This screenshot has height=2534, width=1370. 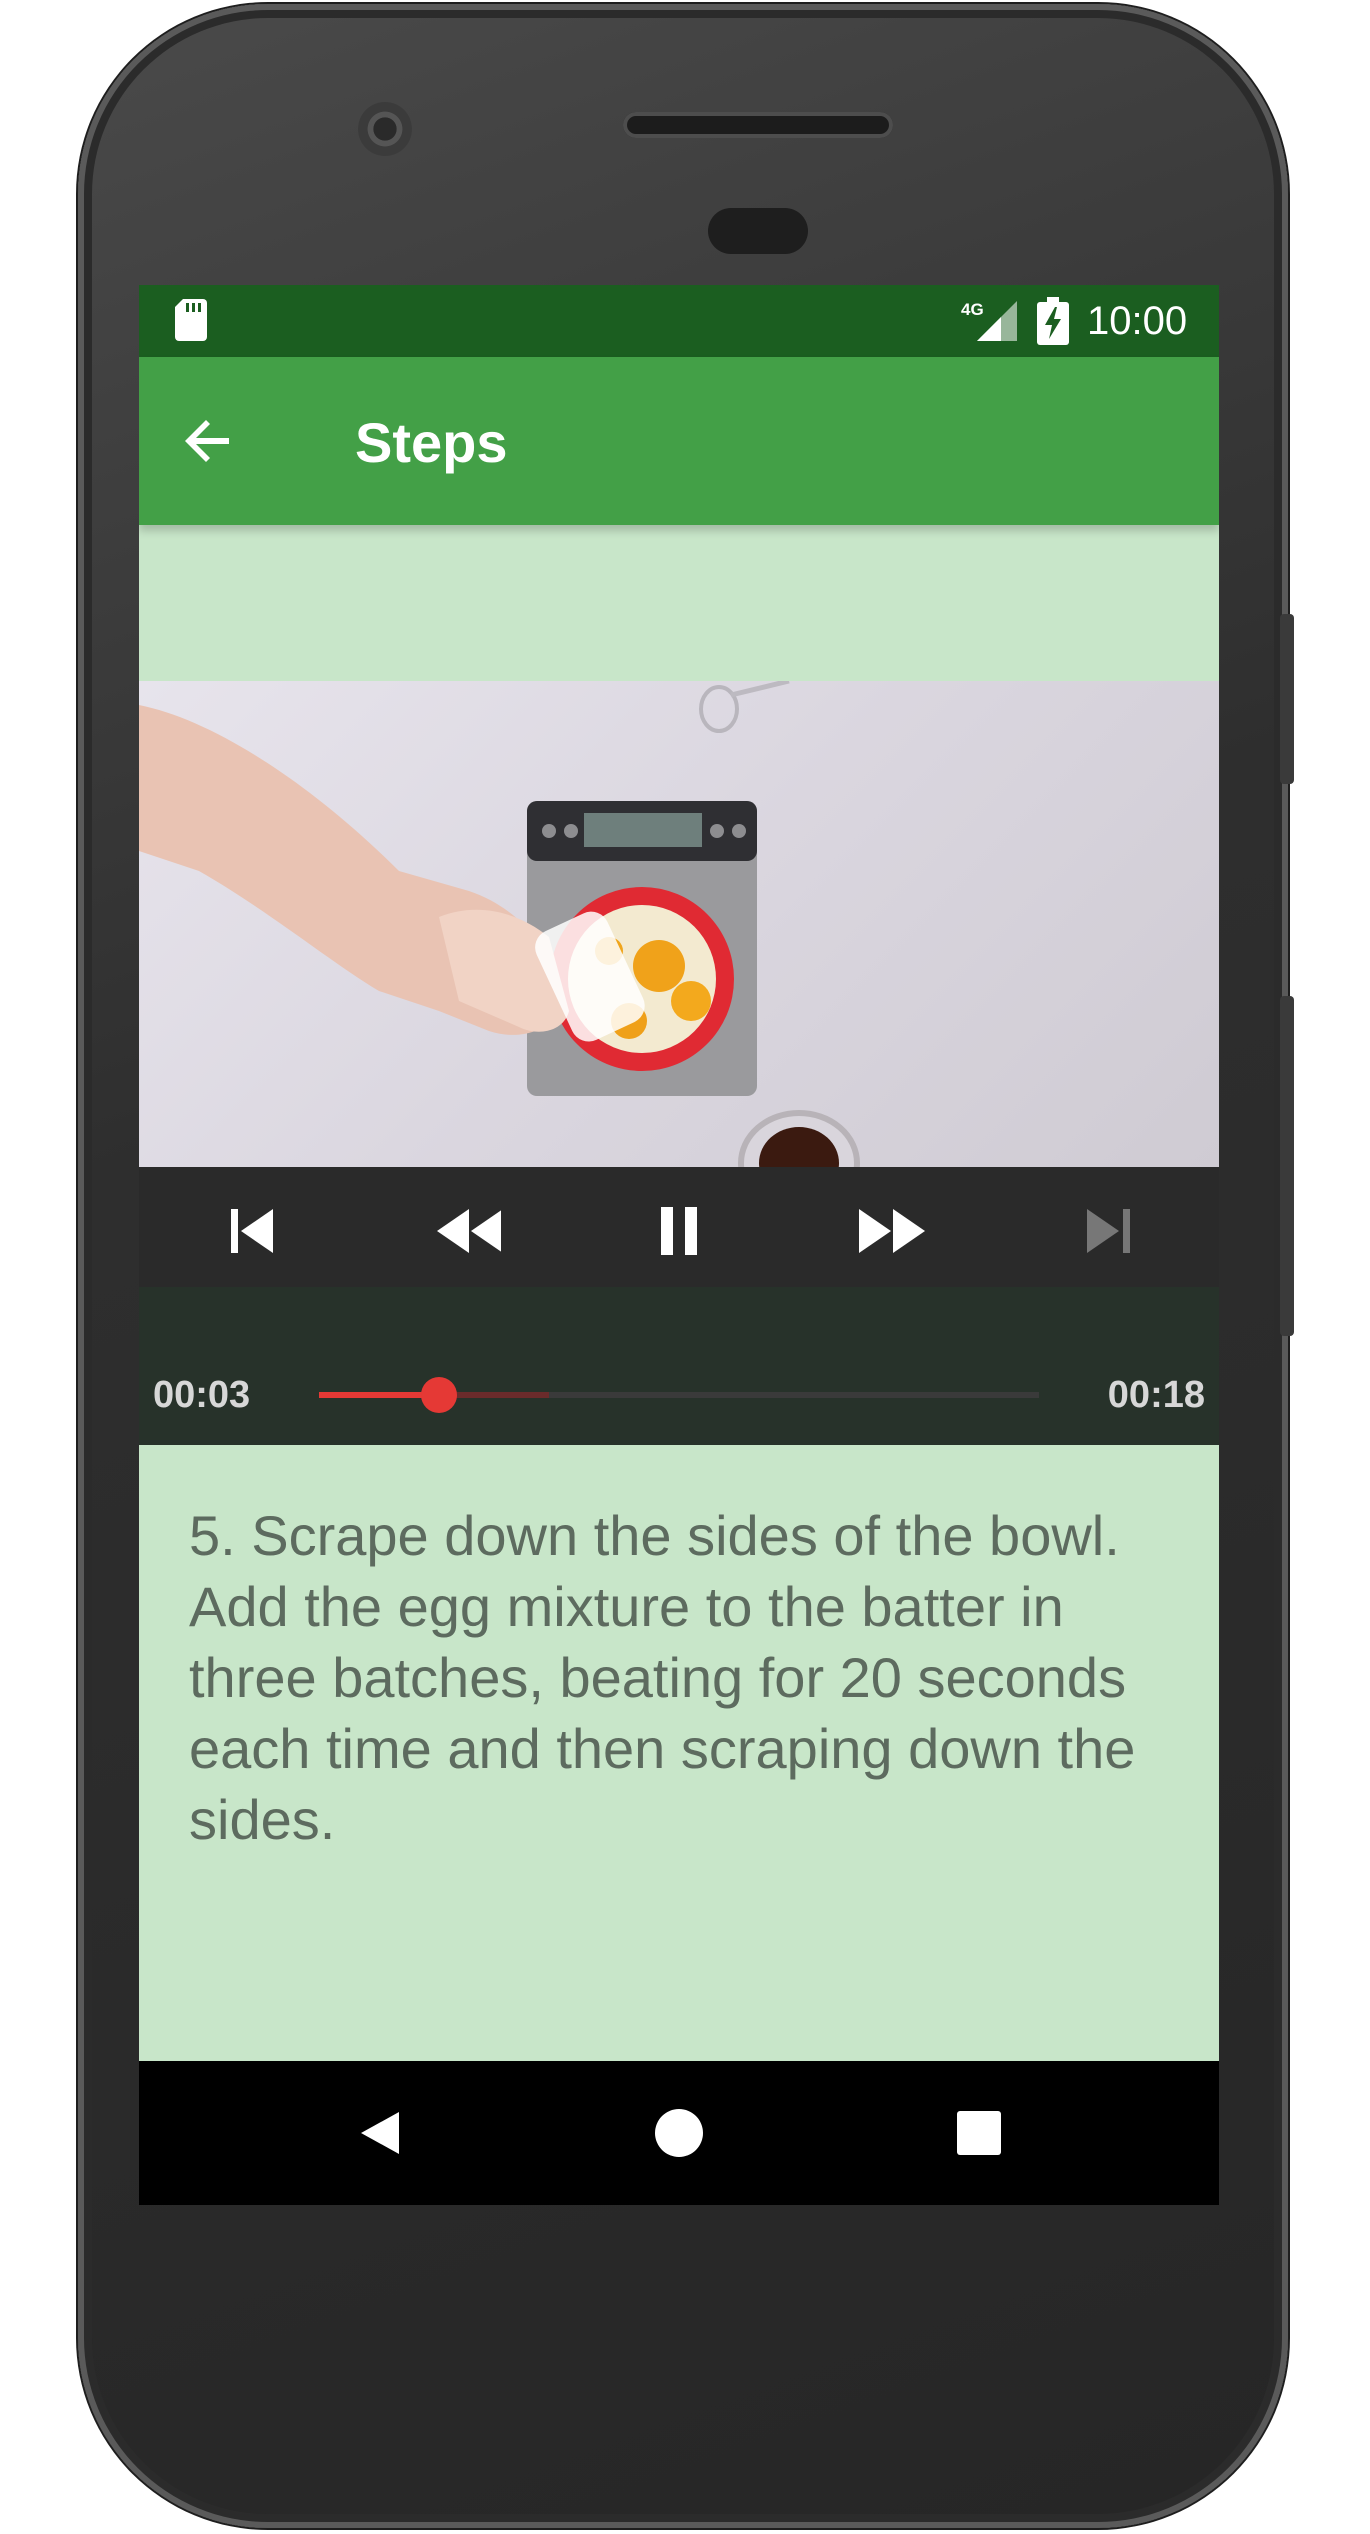 What do you see at coordinates (891, 1231) in the screenshot?
I see `fast-forward-icon` at bounding box center [891, 1231].